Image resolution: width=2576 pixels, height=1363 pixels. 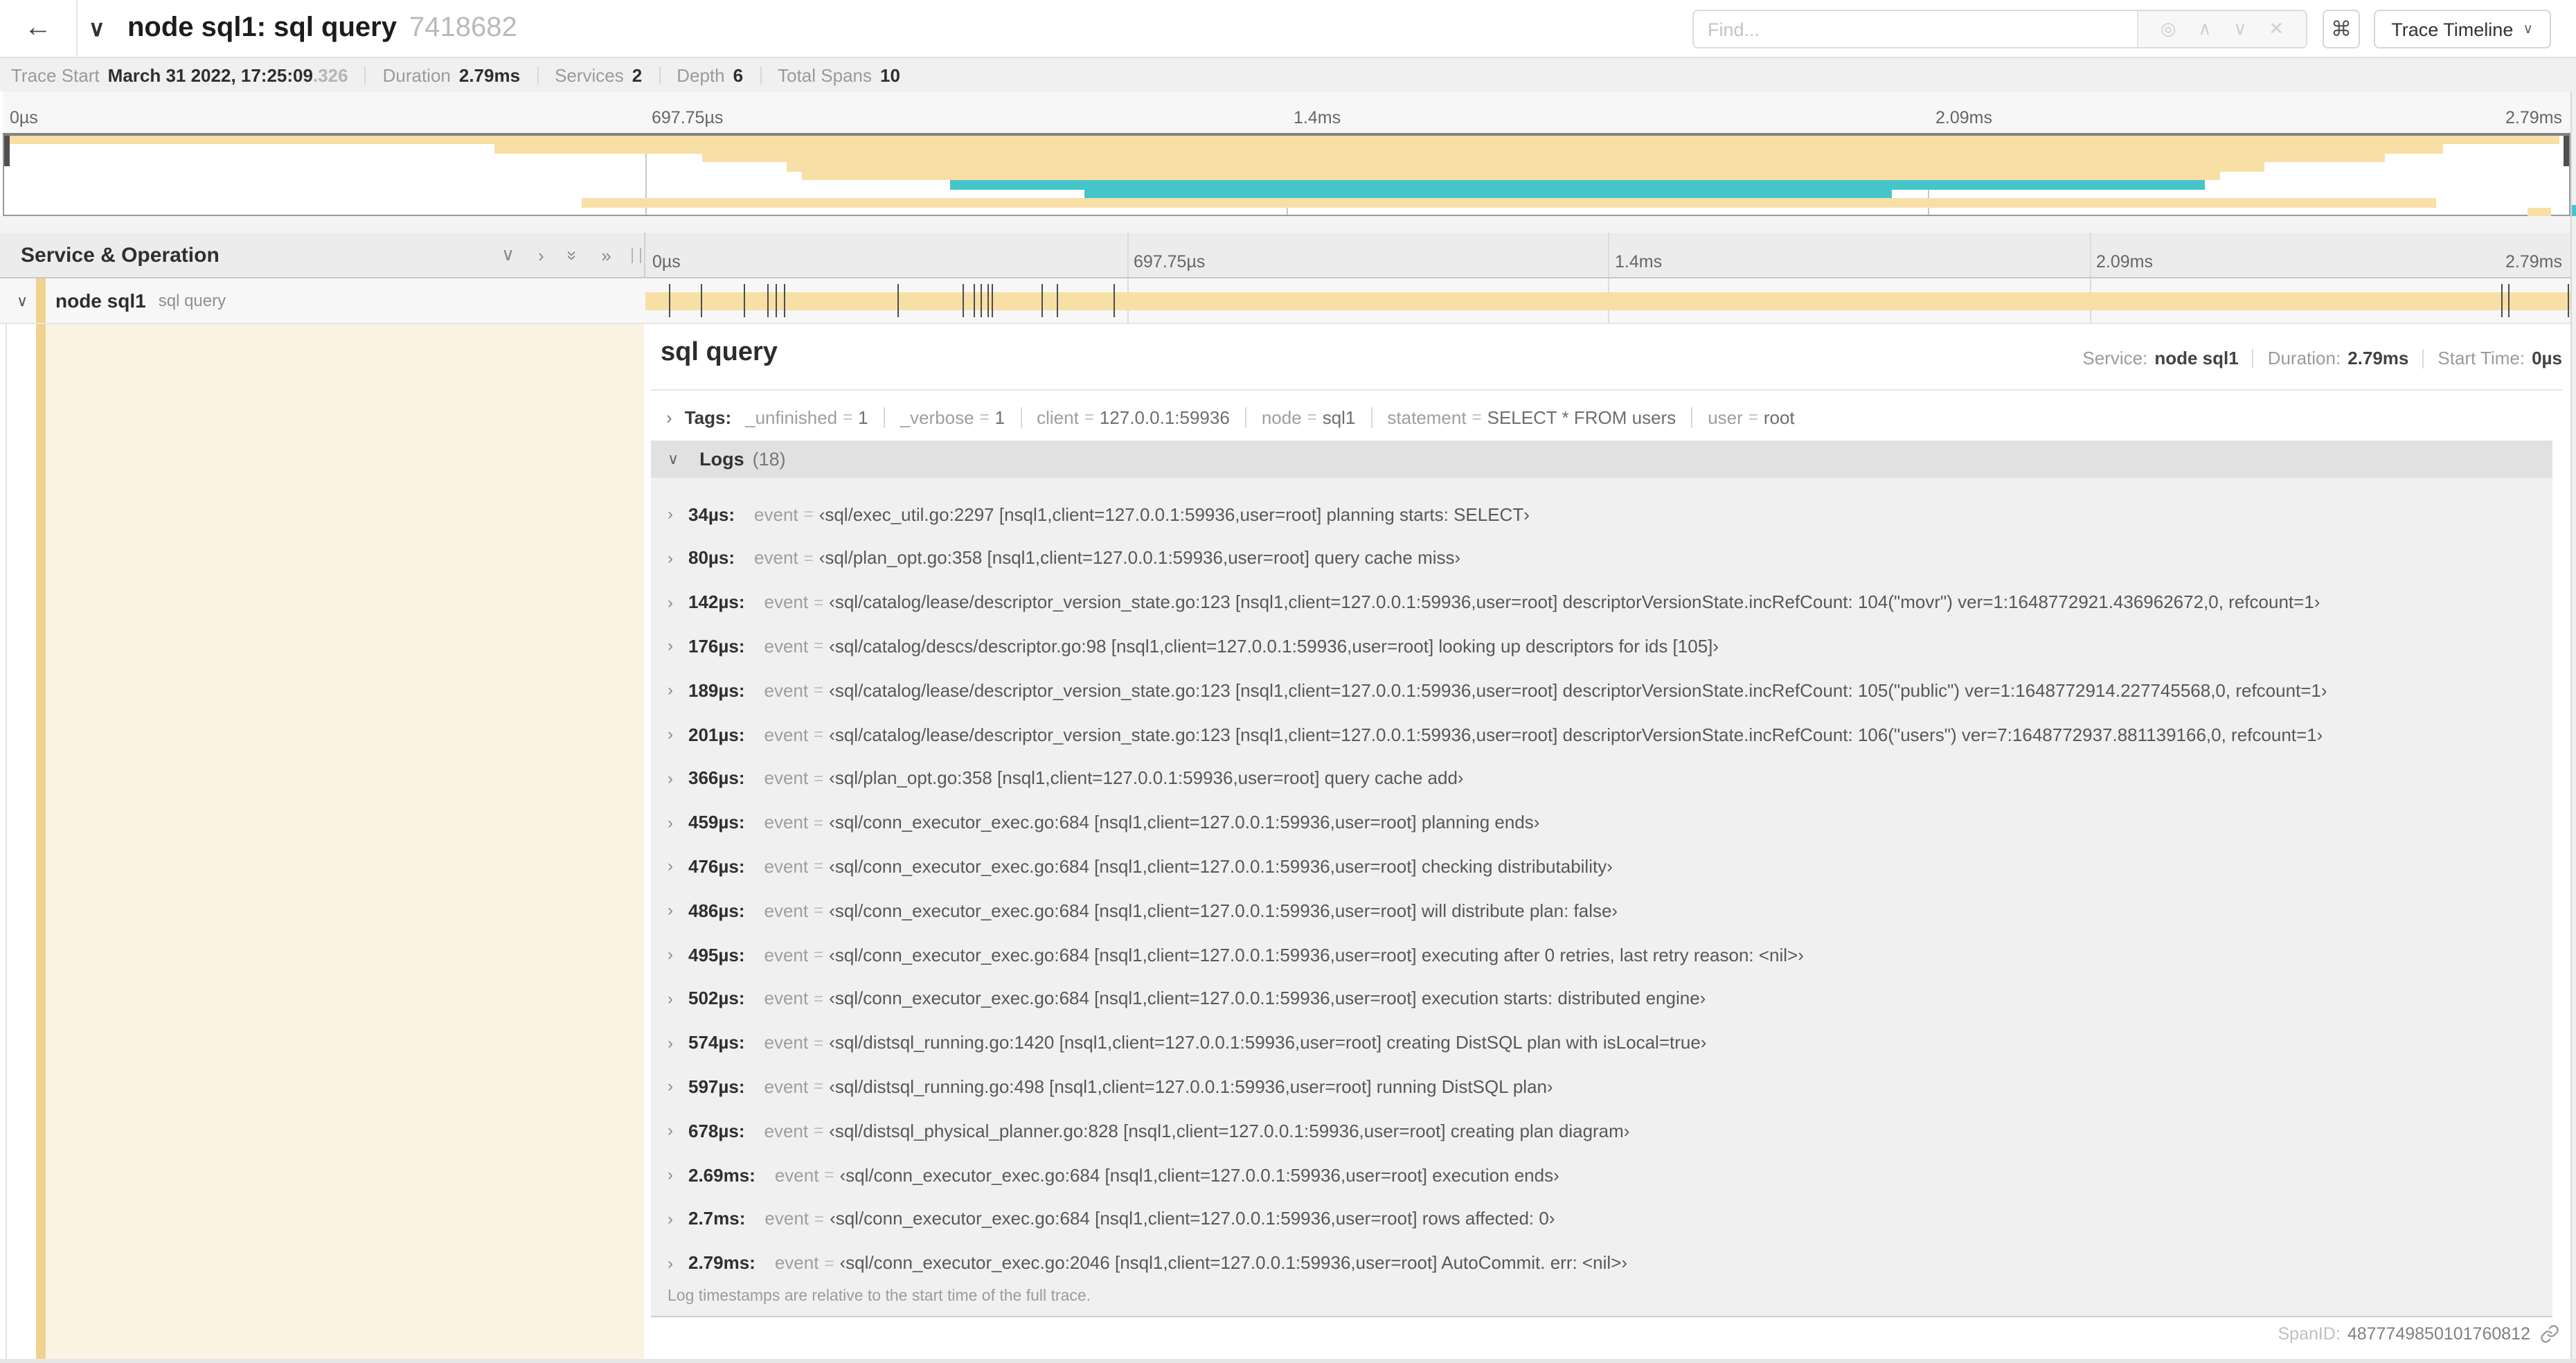 What do you see at coordinates (716, 823) in the screenshot?
I see `log-timestamp: 459µs:` at bounding box center [716, 823].